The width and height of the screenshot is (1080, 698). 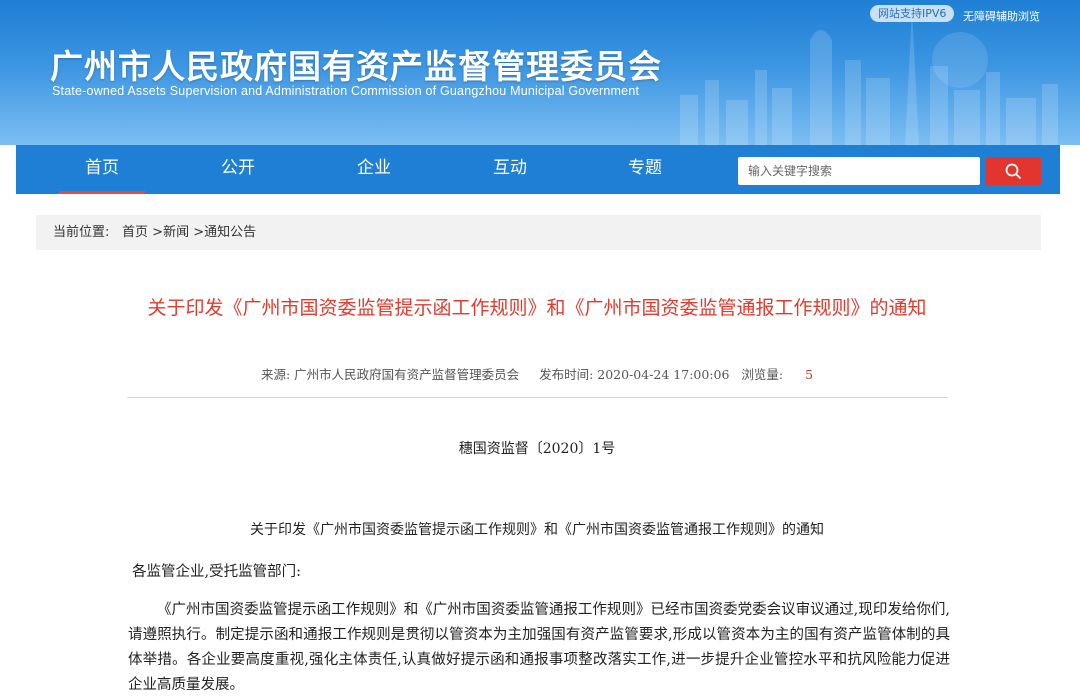 What do you see at coordinates (859, 171) in the screenshot?
I see `search-input` at bounding box center [859, 171].